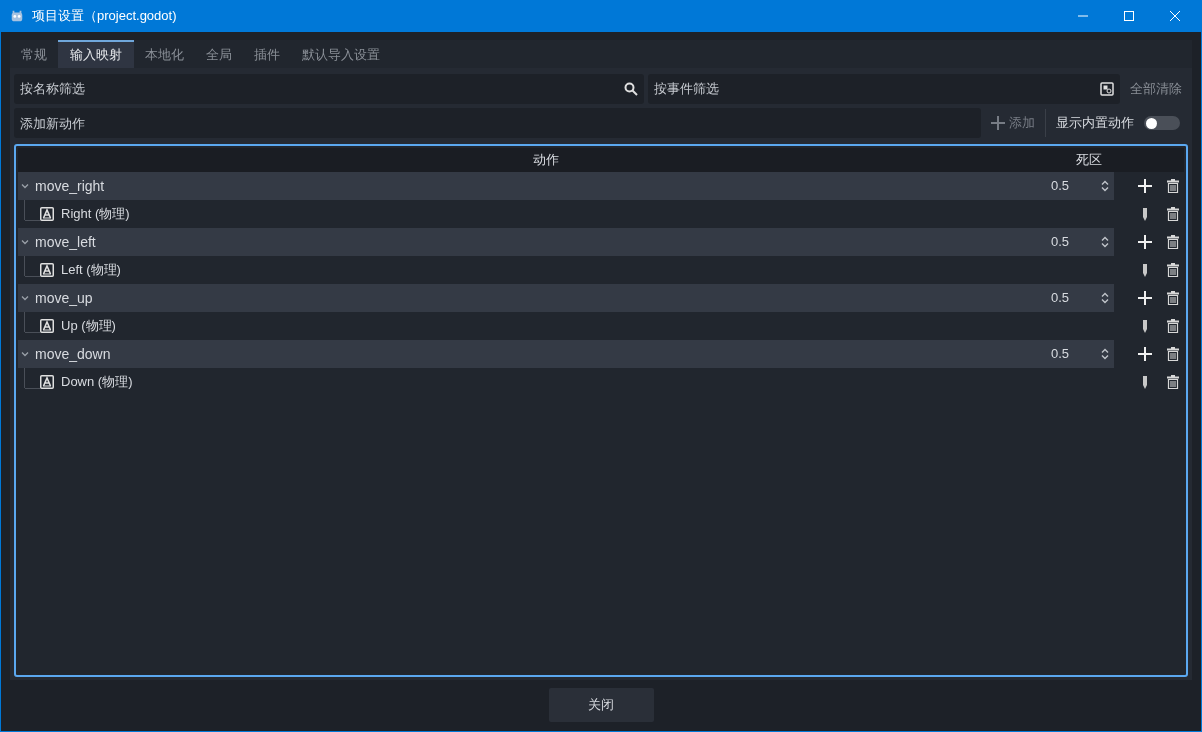  What do you see at coordinates (329, 89) in the screenshot?
I see `name-filter-field: 按名称筛选` at bounding box center [329, 89].